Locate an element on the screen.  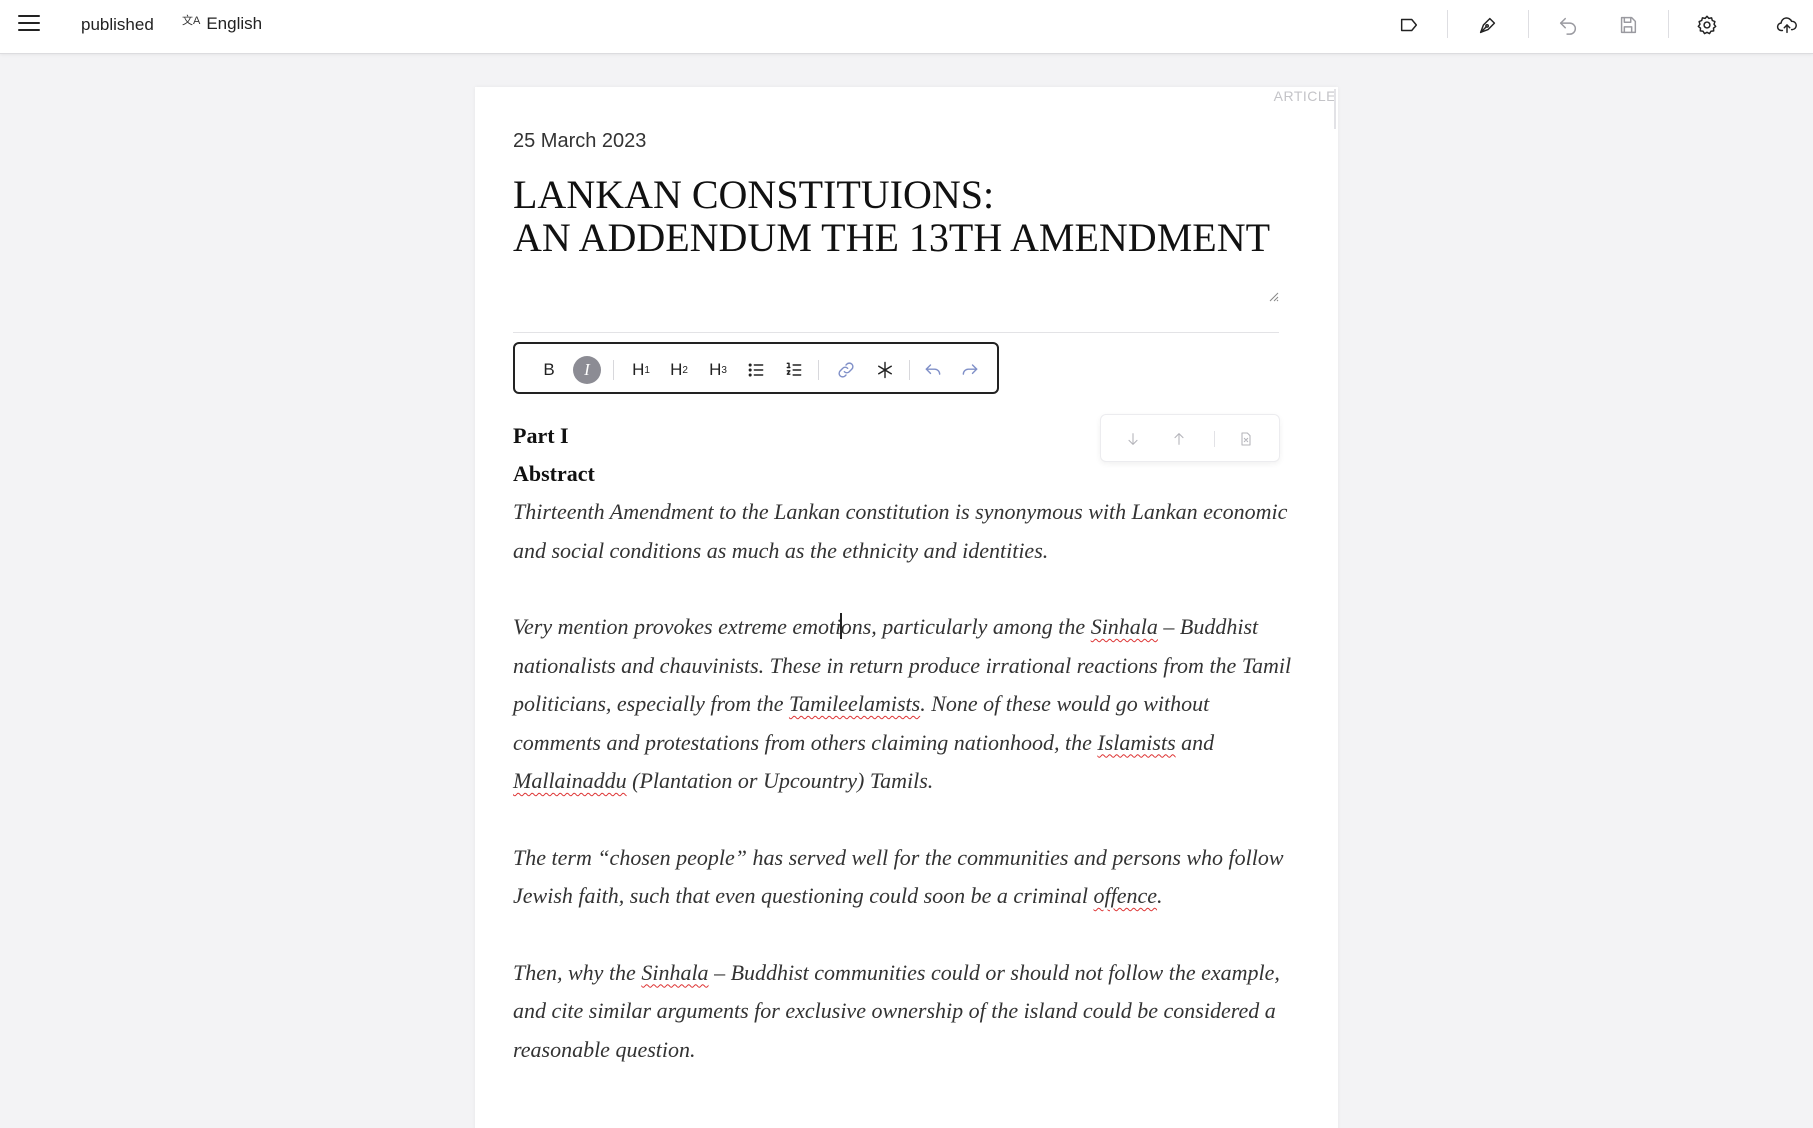
scrollbar is located at coordinates (1335, 109).